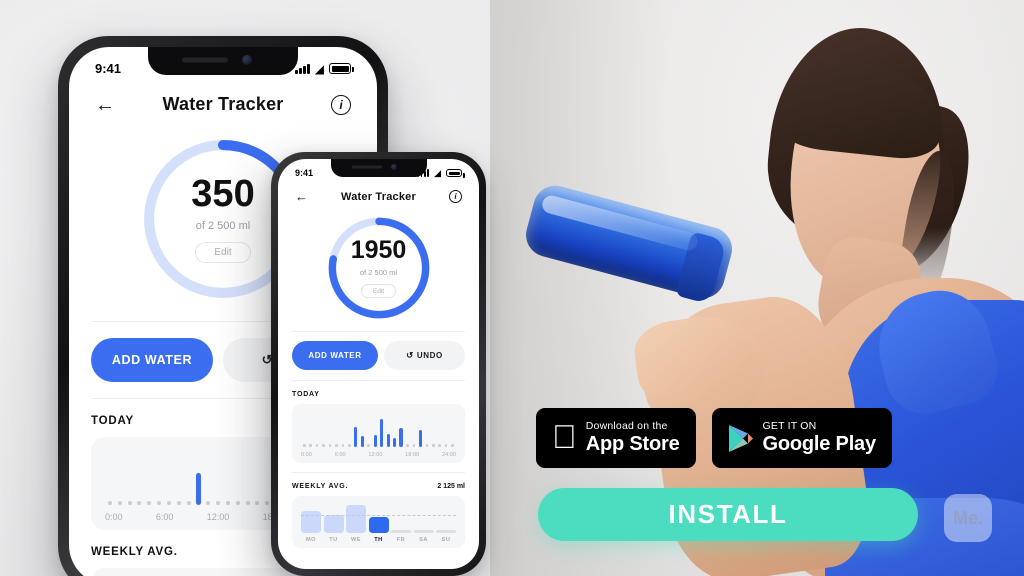  I want to click on page-title: Water Tracker, so click(223, 104).